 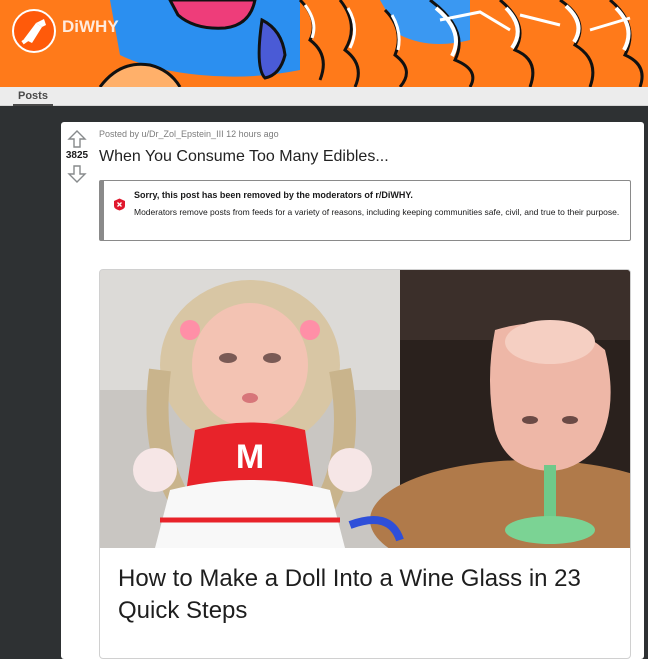 I want to click on vote-count: 3825, so click(x=77, y=155).